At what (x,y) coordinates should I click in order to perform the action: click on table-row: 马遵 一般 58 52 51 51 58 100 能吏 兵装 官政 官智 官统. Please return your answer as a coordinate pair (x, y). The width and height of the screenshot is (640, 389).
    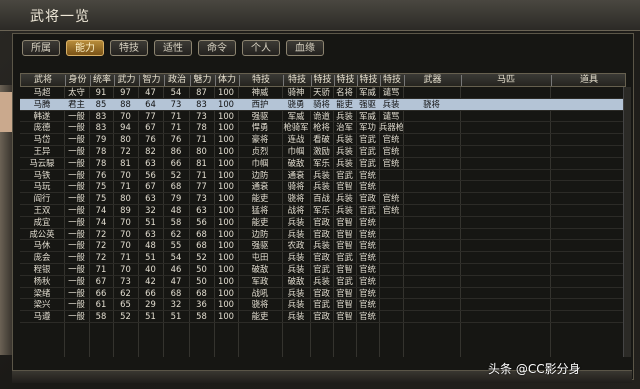
    Looking at the image, I should click on (323, 317).